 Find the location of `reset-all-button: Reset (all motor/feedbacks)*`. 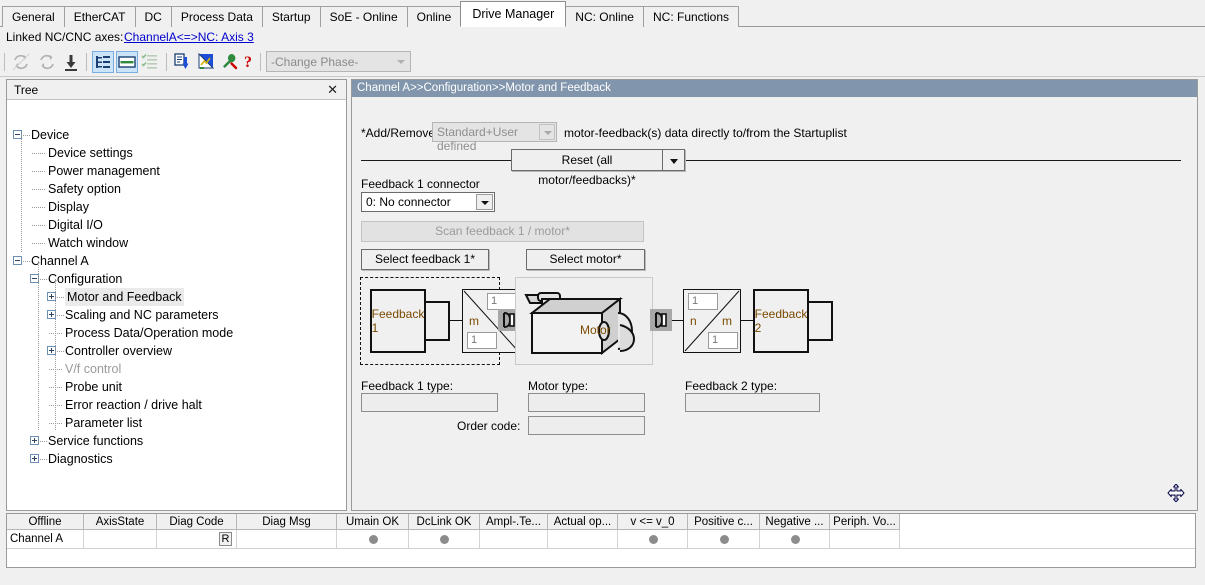

reset-all-button: Reset (all motor/feedbacks)* is located at coordinates (587, 168).